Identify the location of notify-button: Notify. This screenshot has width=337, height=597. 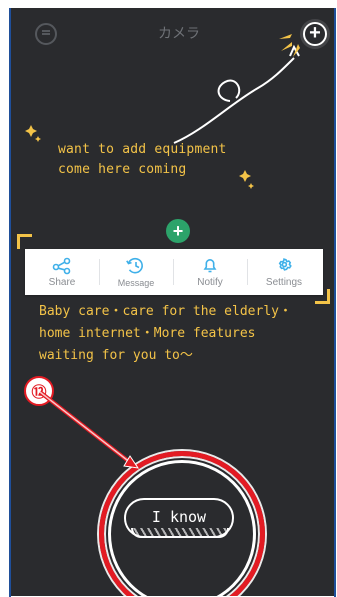
(210, 272).